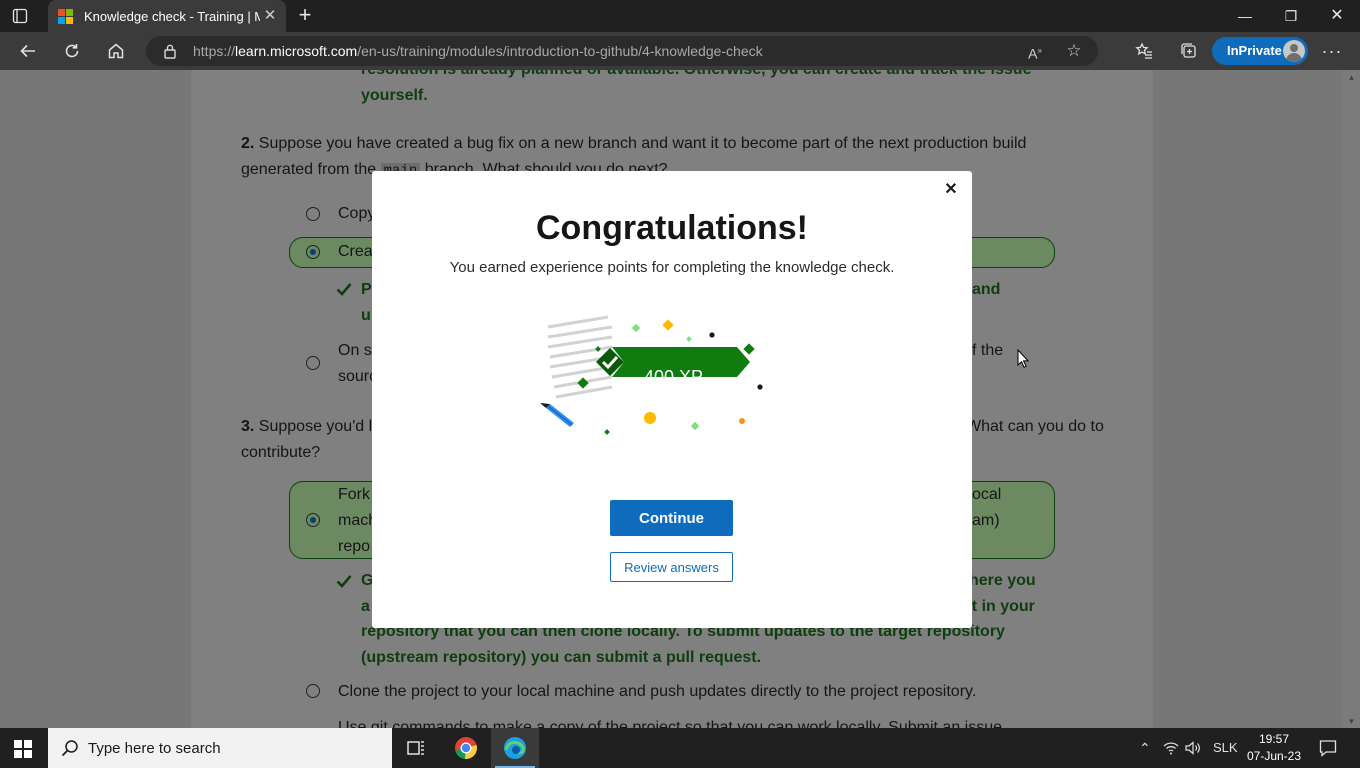 This screenshot has width=1360, height=768. What do you see at coordinates (313, 691) in the screenshot?
I see `q3-option2-radio` at bounding box center [313, 691].